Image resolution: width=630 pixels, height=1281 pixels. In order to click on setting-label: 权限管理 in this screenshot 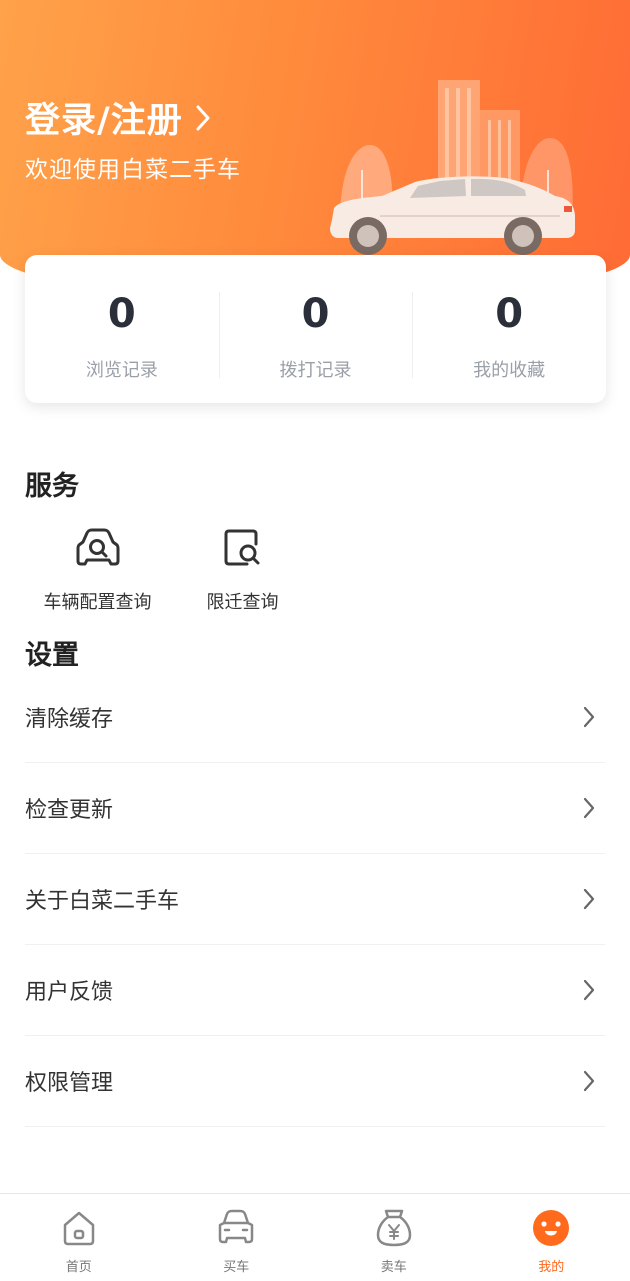, I will do `click(69, 1081)`.